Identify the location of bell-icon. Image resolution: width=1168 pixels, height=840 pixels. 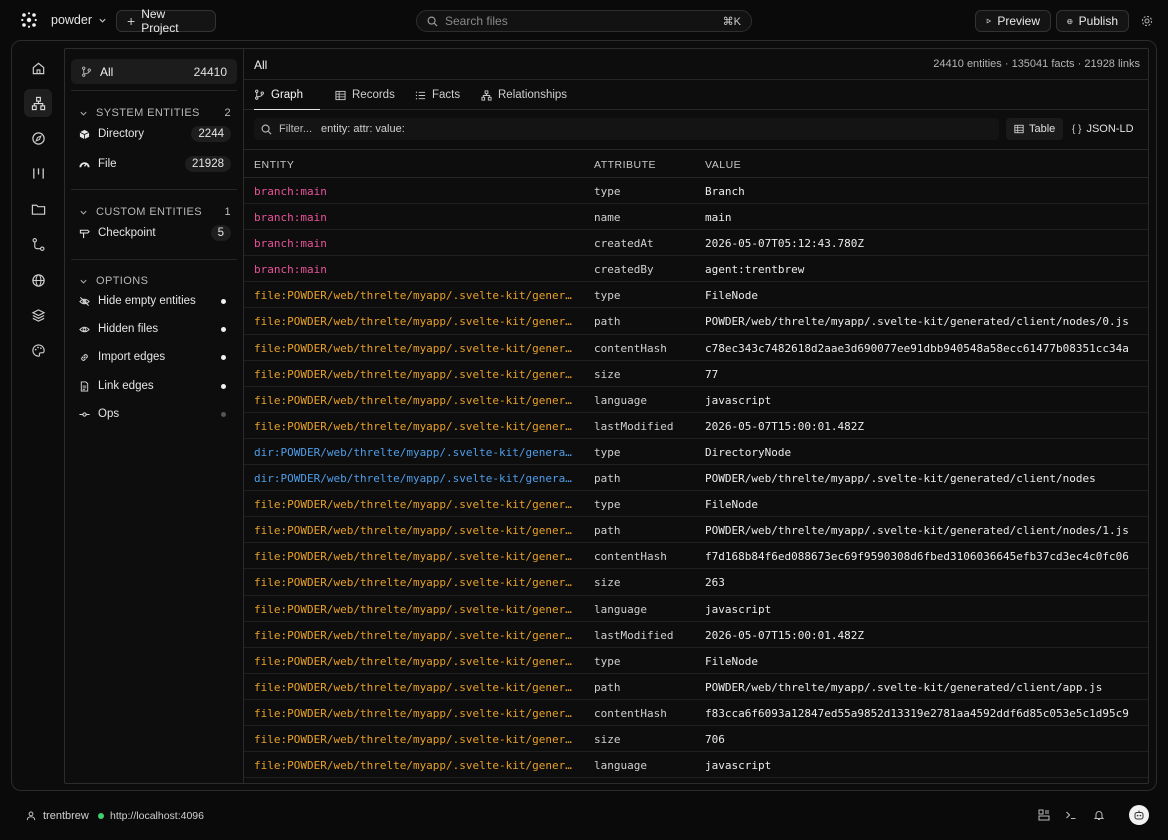
(1099, 815).